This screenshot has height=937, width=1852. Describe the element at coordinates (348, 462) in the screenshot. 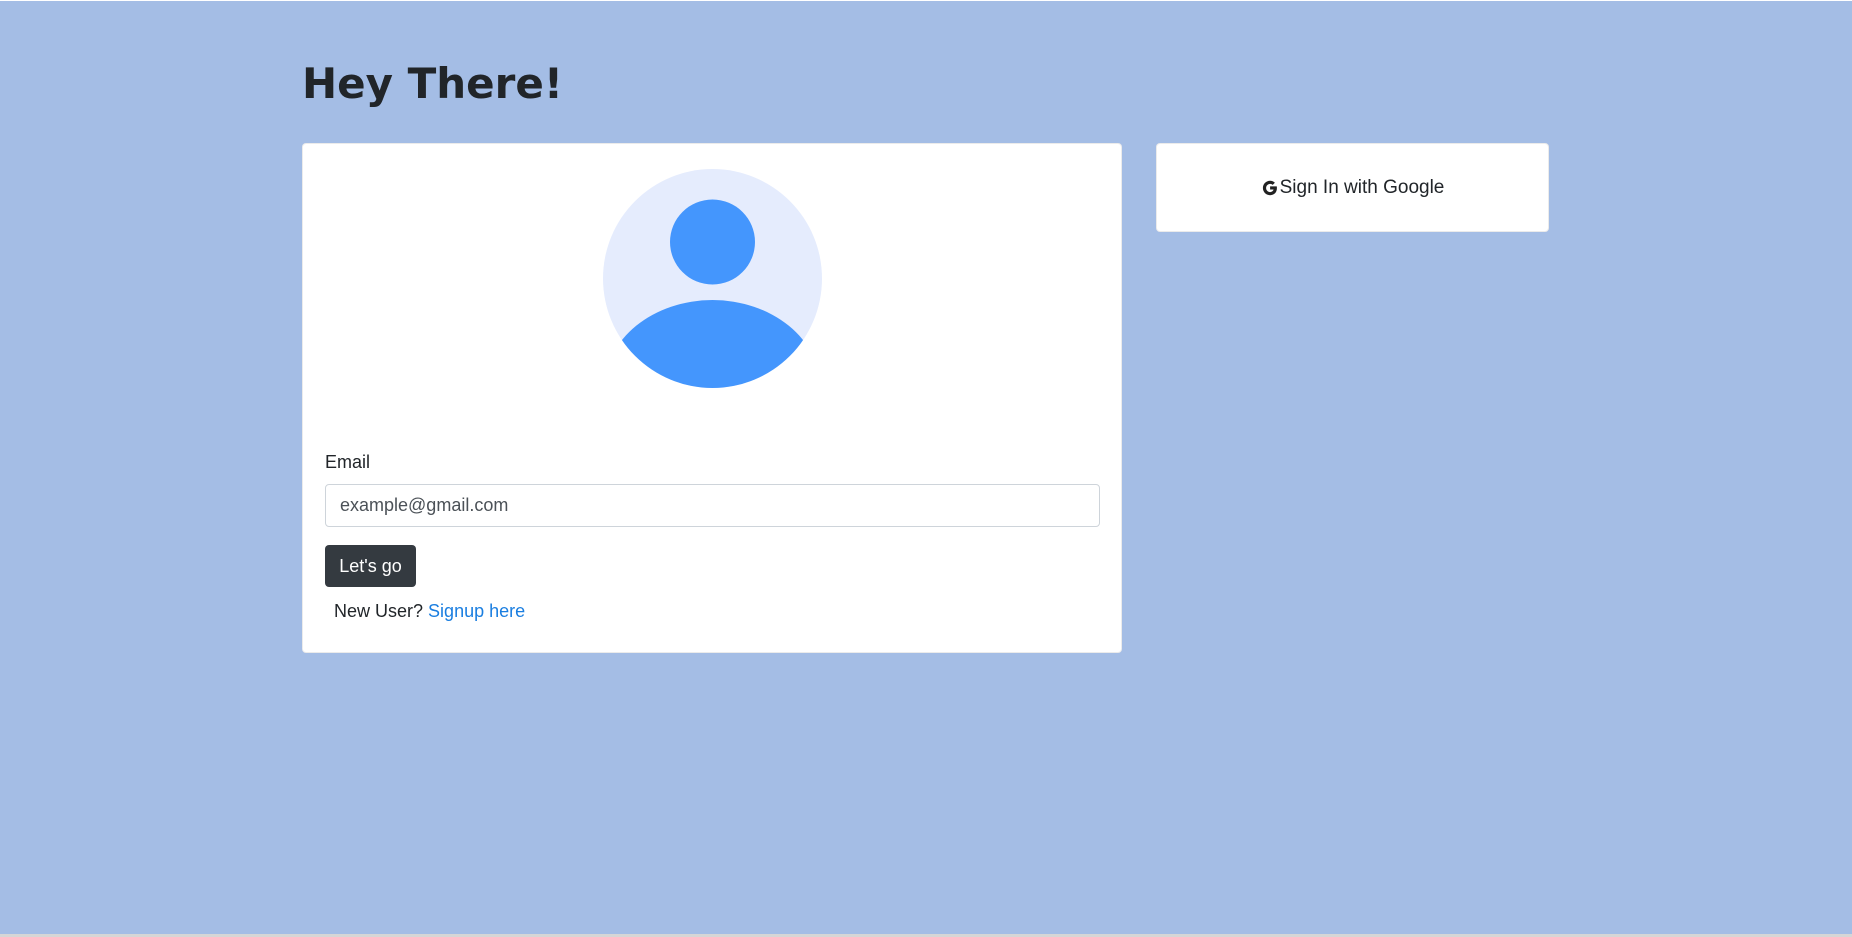

I see `email-label: Email` at that location.